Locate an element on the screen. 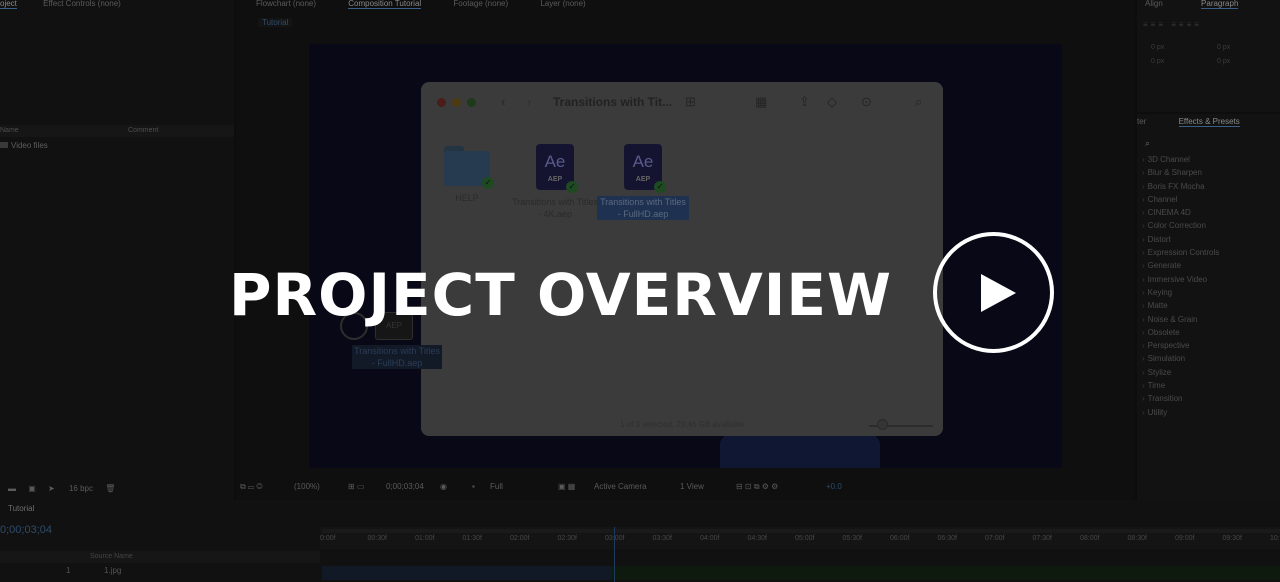 The image size is (1280, 582). layer-selected-bar is located at coordinates (467, 573).